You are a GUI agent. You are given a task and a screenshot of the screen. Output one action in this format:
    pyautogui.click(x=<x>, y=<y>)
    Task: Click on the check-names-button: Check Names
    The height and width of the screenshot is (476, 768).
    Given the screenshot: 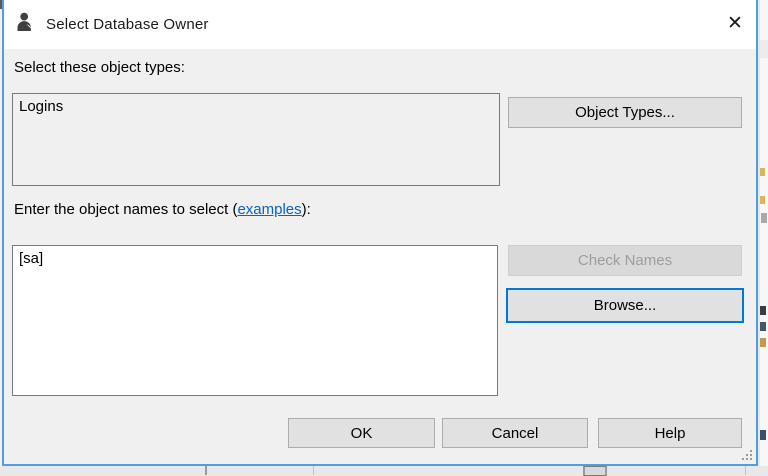 What is the action you would take?
    pyautogui.click(x=625, y=260)
    